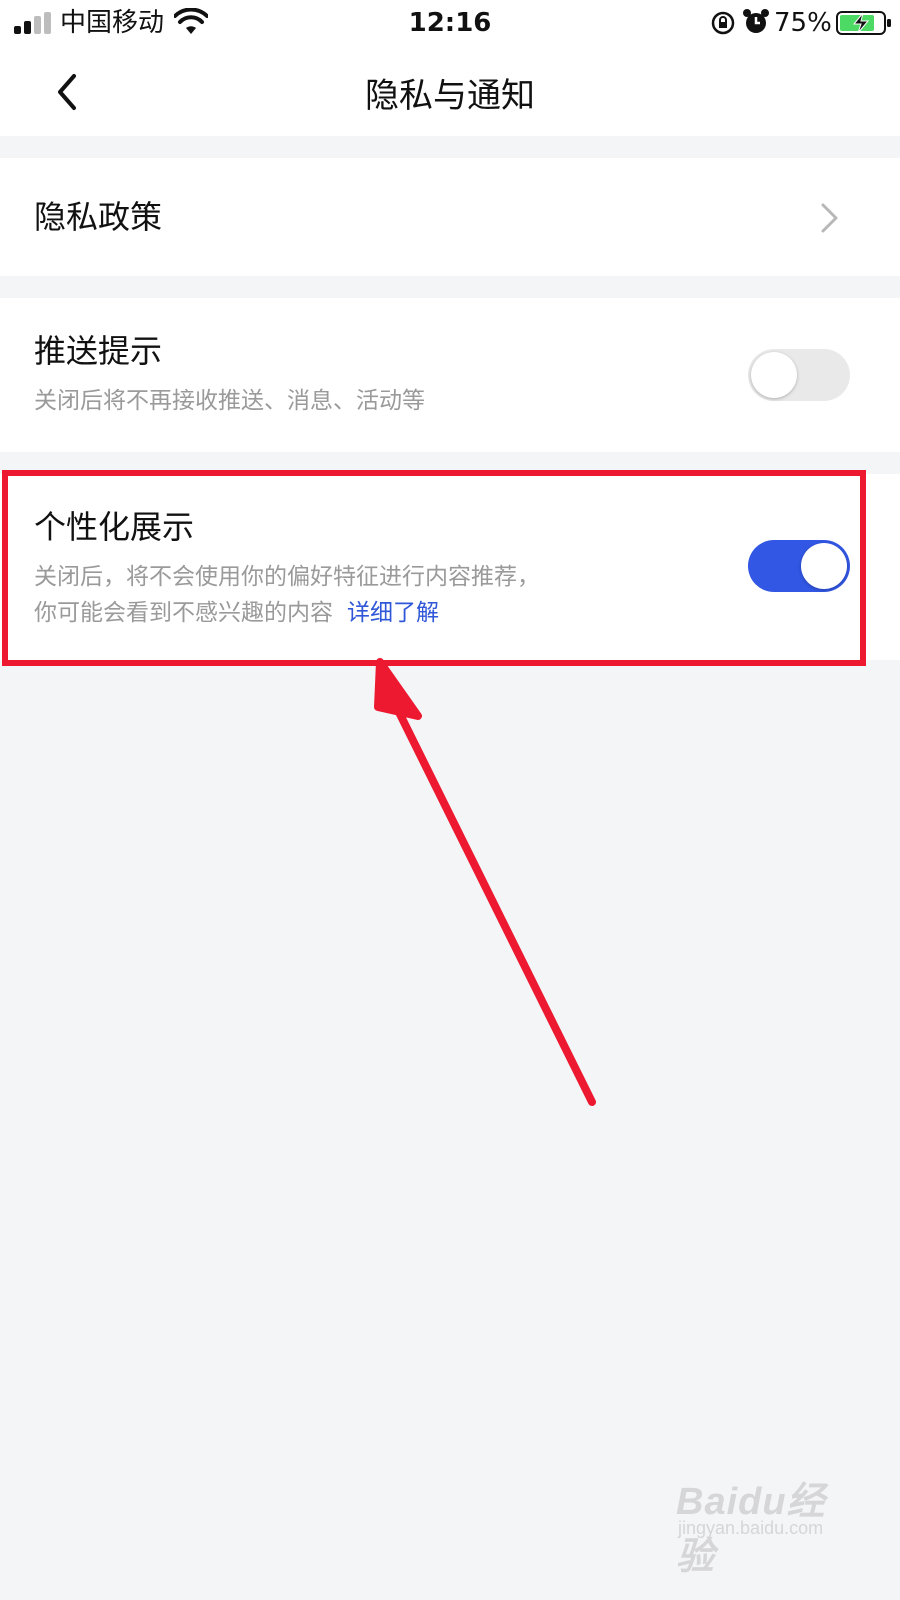  What do you see at coordinates (723, 23) in the screenshot?
I see `rotation-lock-icon` at bounding box center [723, 23].